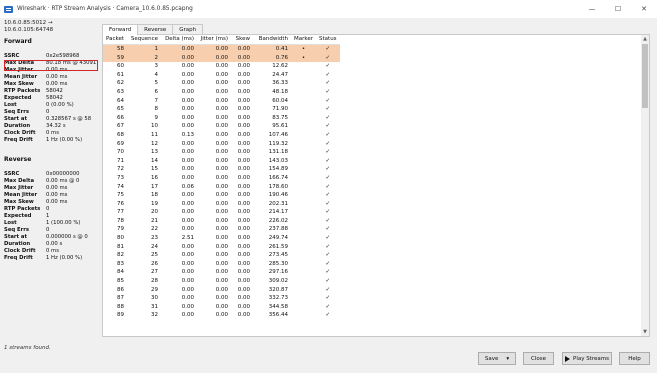 Image resolution: width=657 pixels, height=373 pixels. I want to click on table-row: 78 21 0.00 0.00 0.00 226.02 ✓, so click(221, 221).